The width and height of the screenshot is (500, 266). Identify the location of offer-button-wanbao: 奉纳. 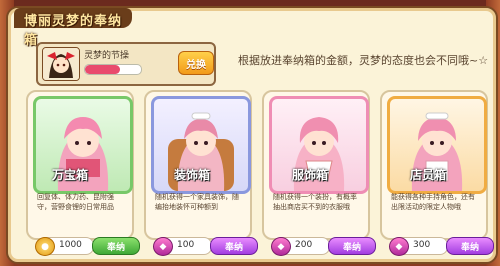
(116, 246).